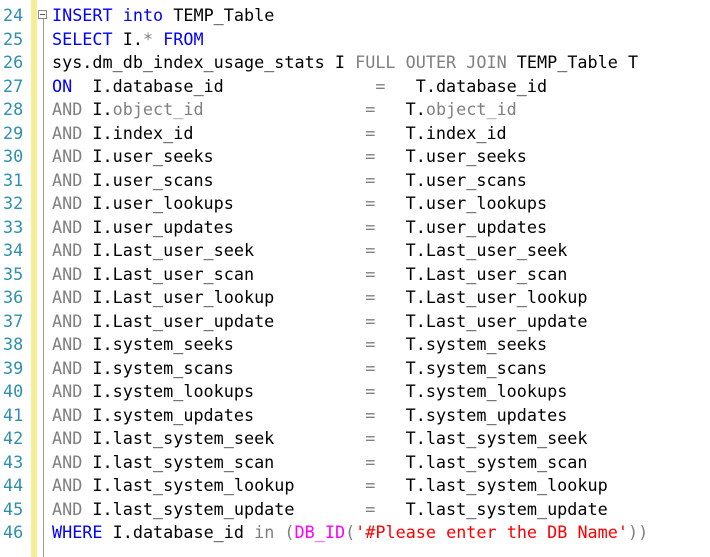 The height and width of the screenshot is (557, 710). I want to click on code-text: AND I.user_scans = T.user_scans, so click(289, 181).